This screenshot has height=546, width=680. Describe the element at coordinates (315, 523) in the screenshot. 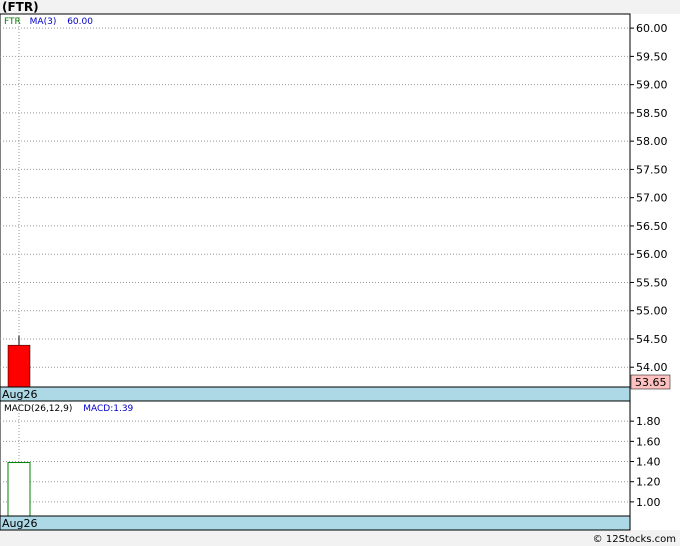

I see `macd-date-band` at that location.